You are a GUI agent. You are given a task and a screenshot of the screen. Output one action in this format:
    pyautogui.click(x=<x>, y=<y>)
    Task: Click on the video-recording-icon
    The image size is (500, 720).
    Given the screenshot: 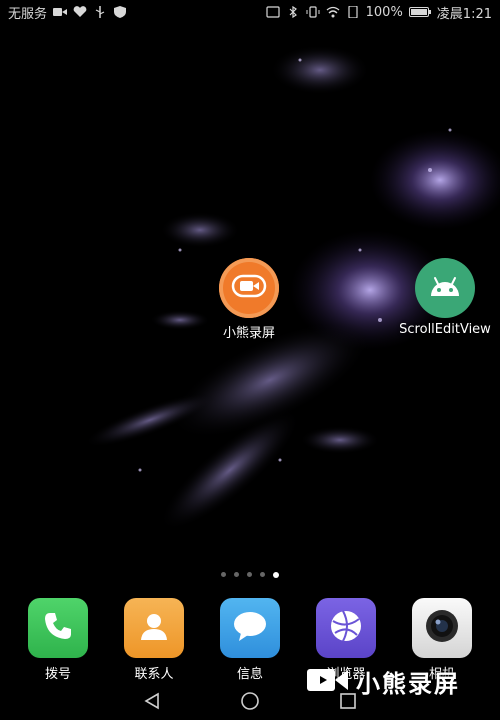 What is the action you would take?
    pyautogui.click(x=60, y=12)
    